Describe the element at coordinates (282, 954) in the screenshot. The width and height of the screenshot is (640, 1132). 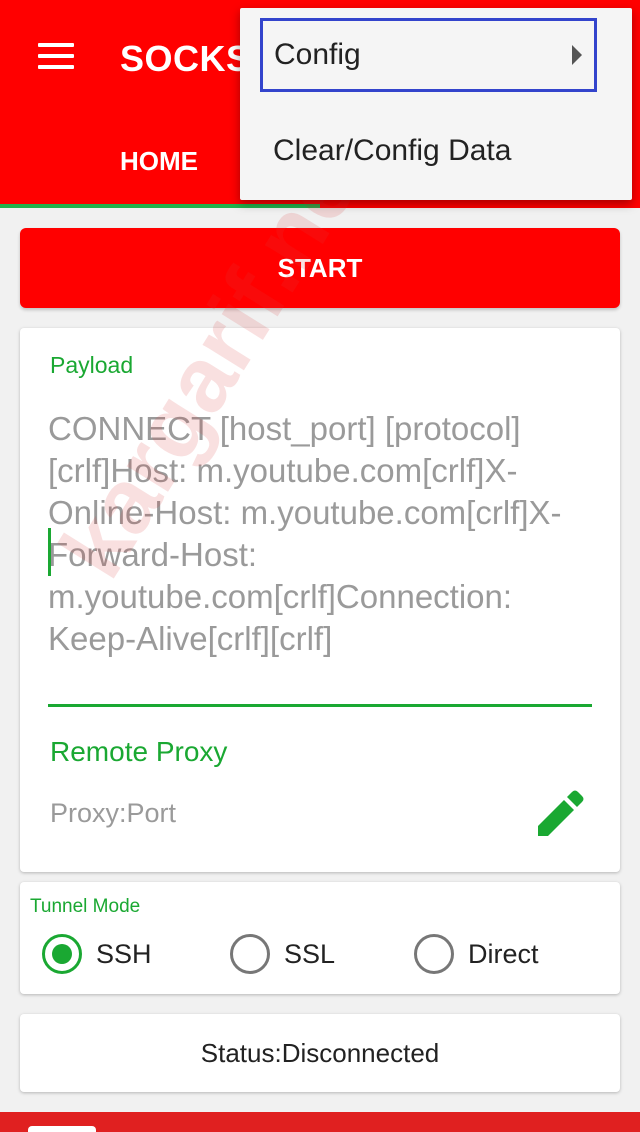
I see `radio-ssl: SSL` at that location.